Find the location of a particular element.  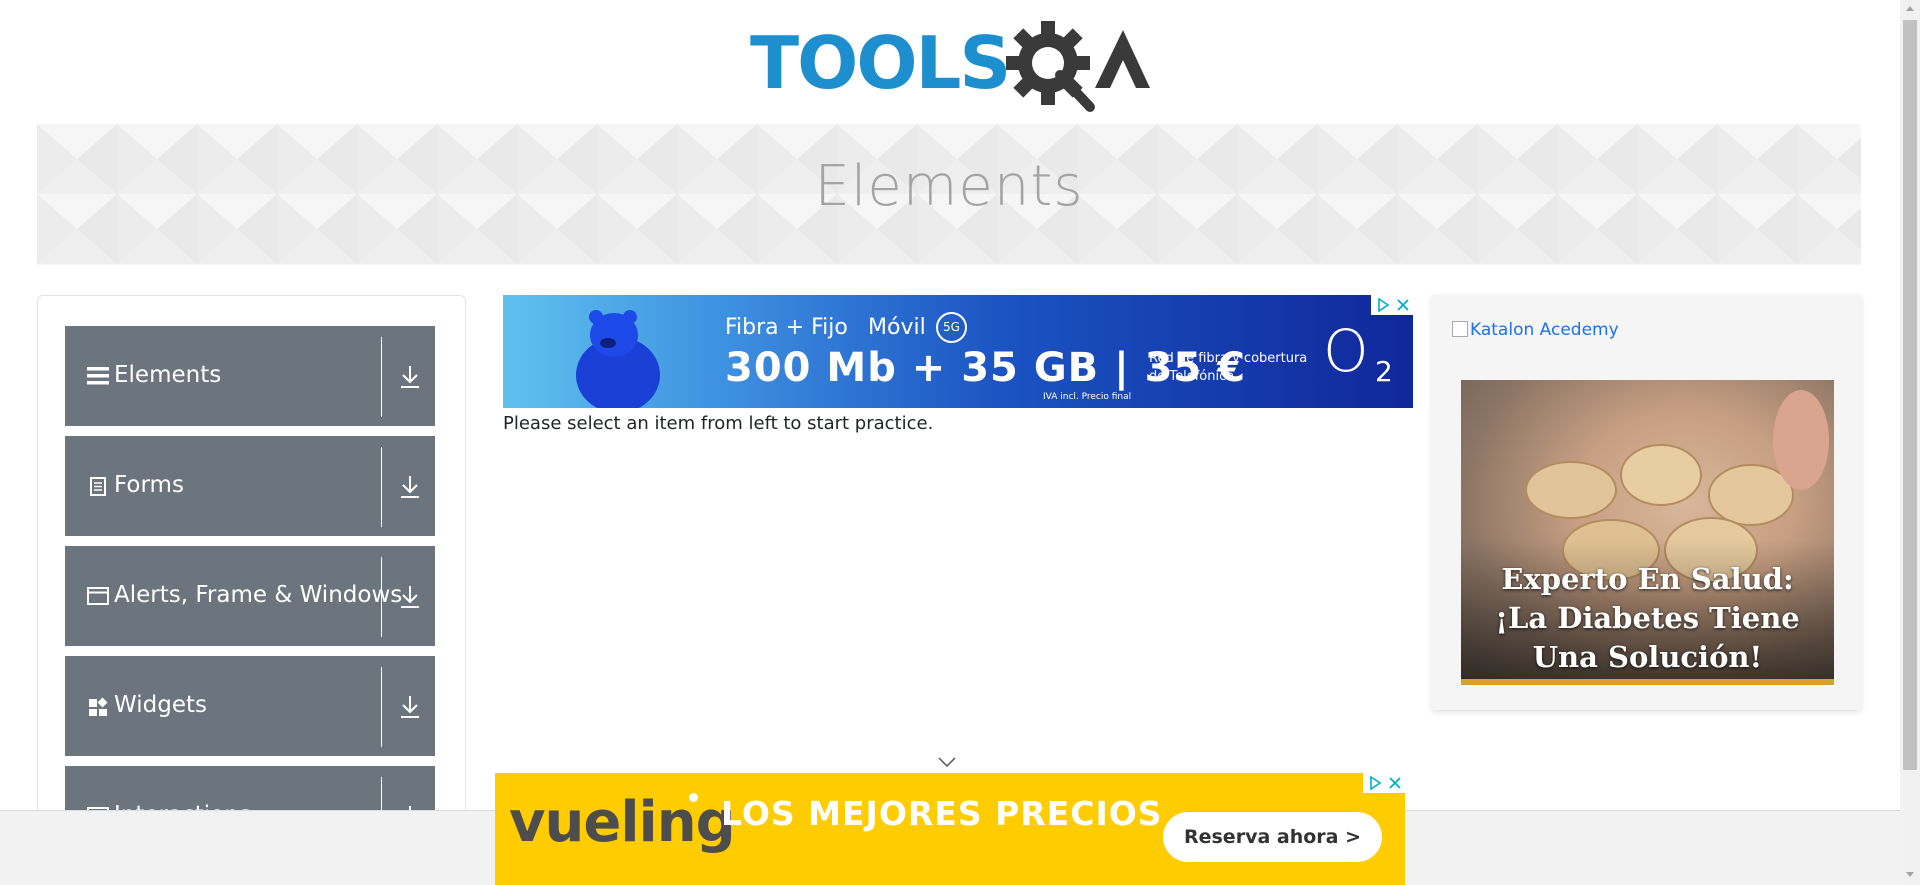

window-icon is located at coordinates (98, 596).